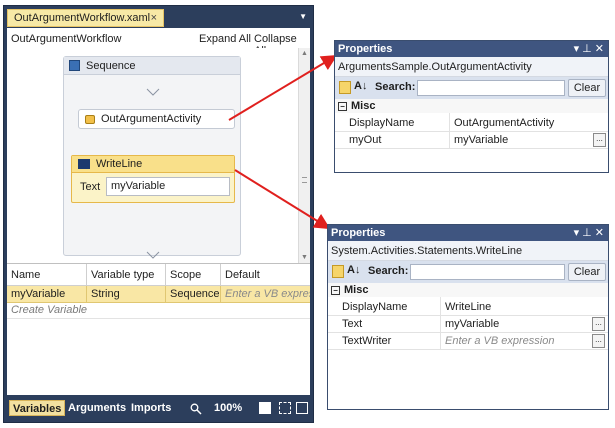 The width and height of the screenshot is (615, 428). What do you see at coordinates (365, 140) in the screenshot?
I see `property-name: myOut` at bounding box center [365, 140].